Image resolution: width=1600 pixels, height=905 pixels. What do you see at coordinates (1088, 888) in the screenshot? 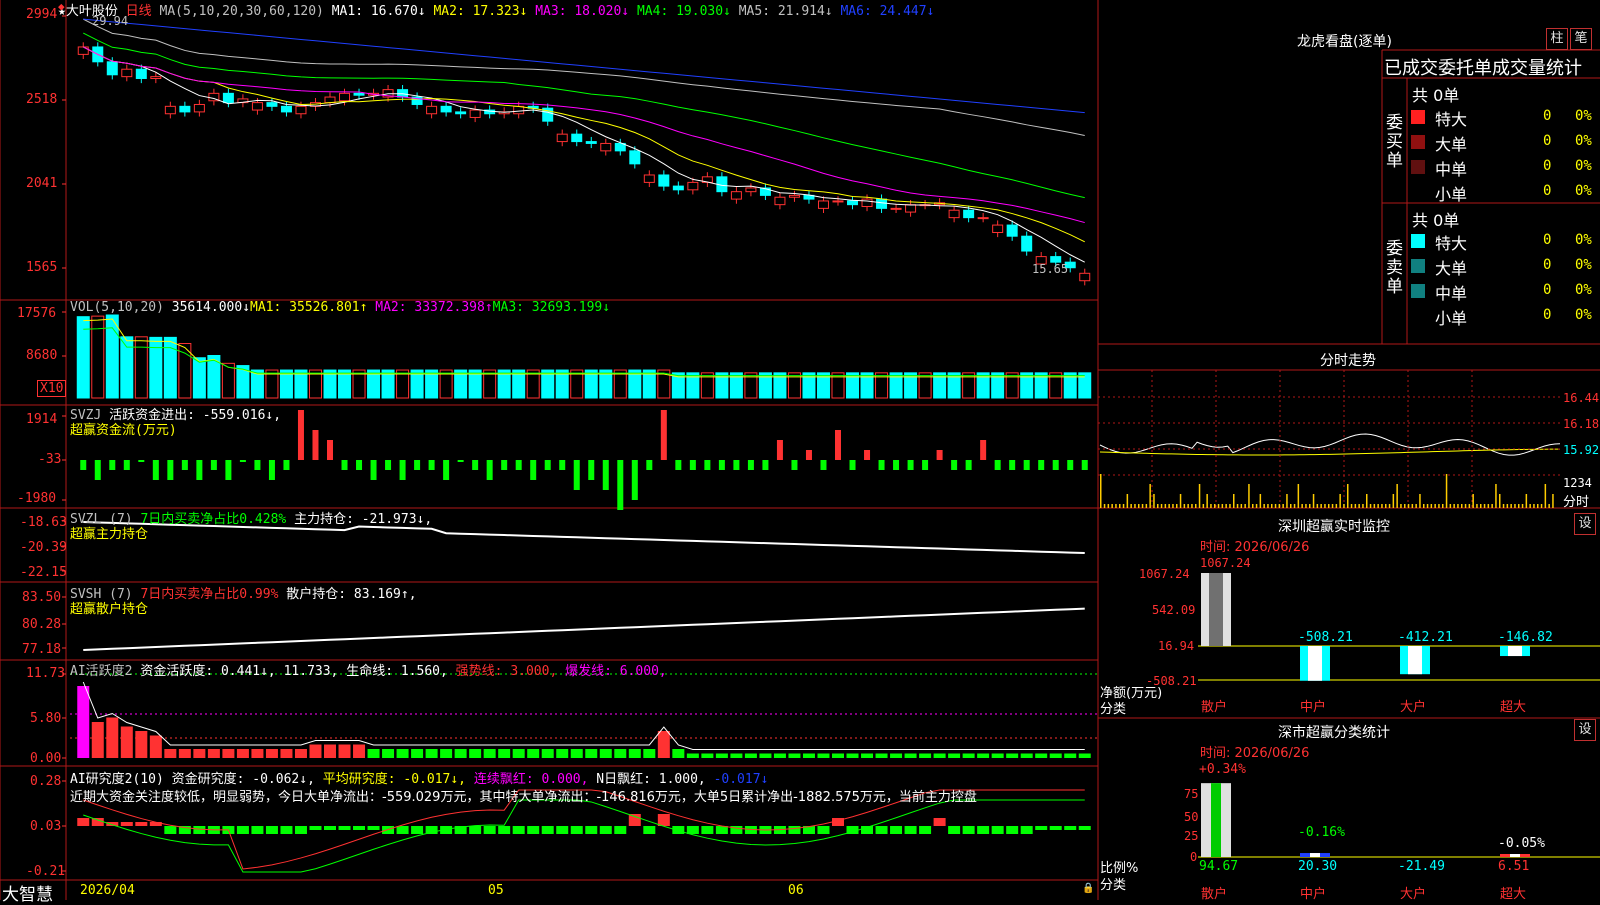
I see `lock-icon: 🔒` at bounding box center [1088, 888].